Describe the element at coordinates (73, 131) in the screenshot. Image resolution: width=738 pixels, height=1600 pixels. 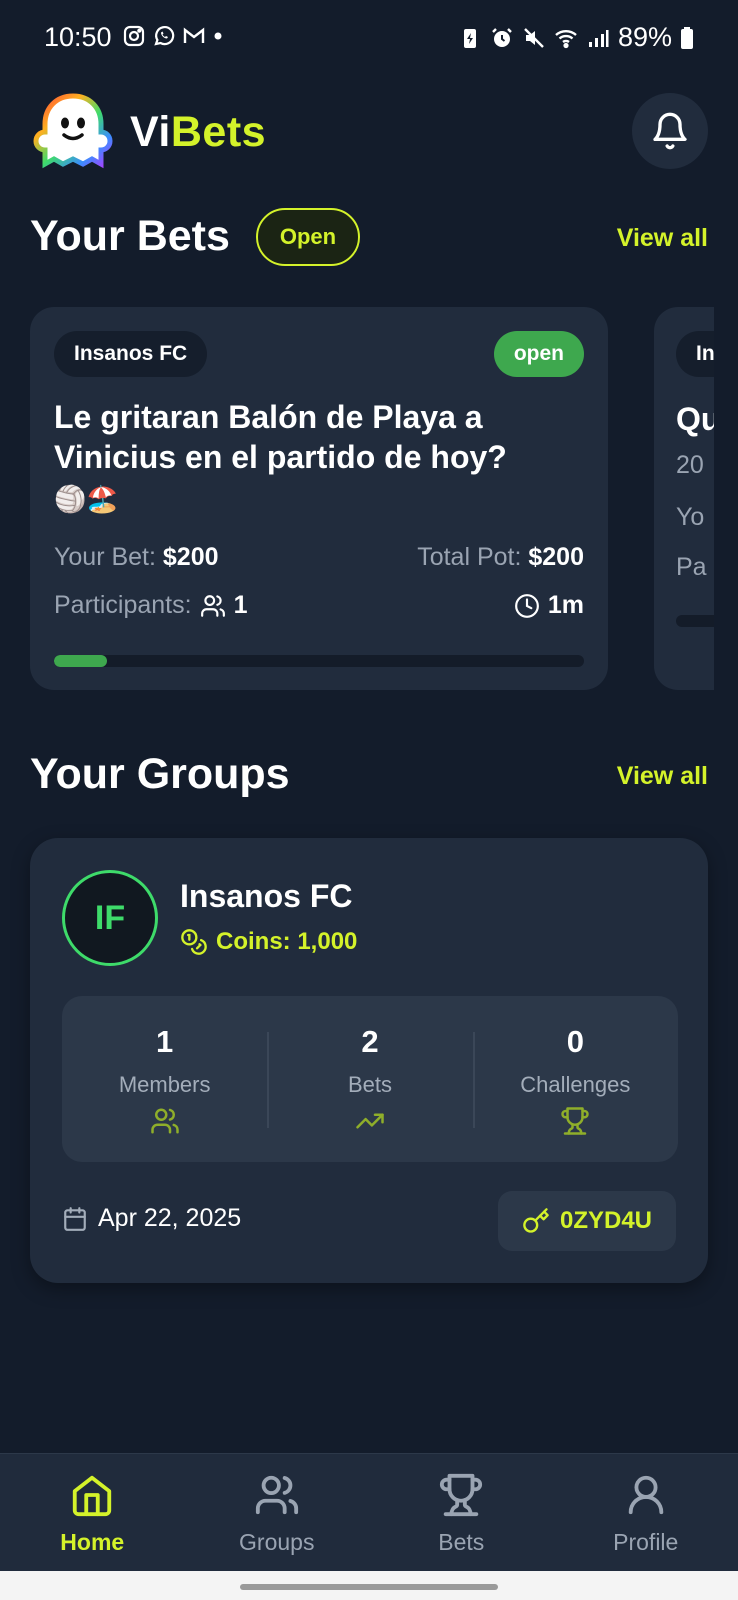
I see `ghost-logo-icon` at that location.